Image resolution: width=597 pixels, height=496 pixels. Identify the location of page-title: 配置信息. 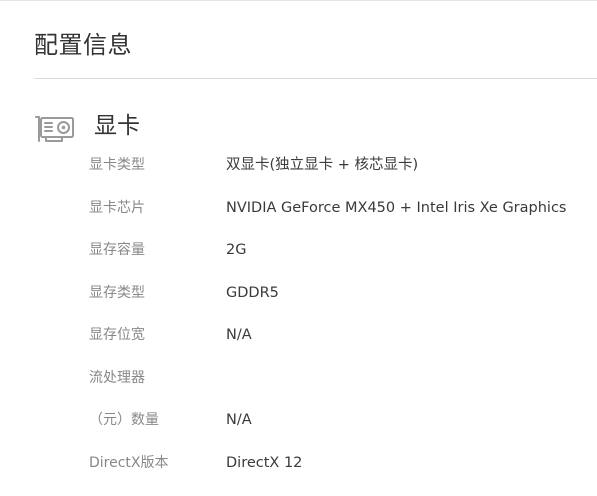
(83, 45).